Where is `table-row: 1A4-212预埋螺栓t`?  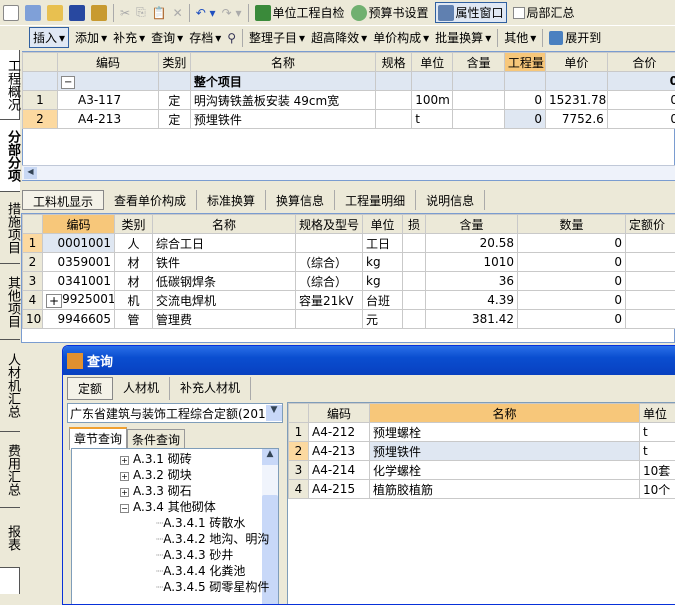 table-row: 1A4-212预埋螺栓t is located at coordinates (482, 432).